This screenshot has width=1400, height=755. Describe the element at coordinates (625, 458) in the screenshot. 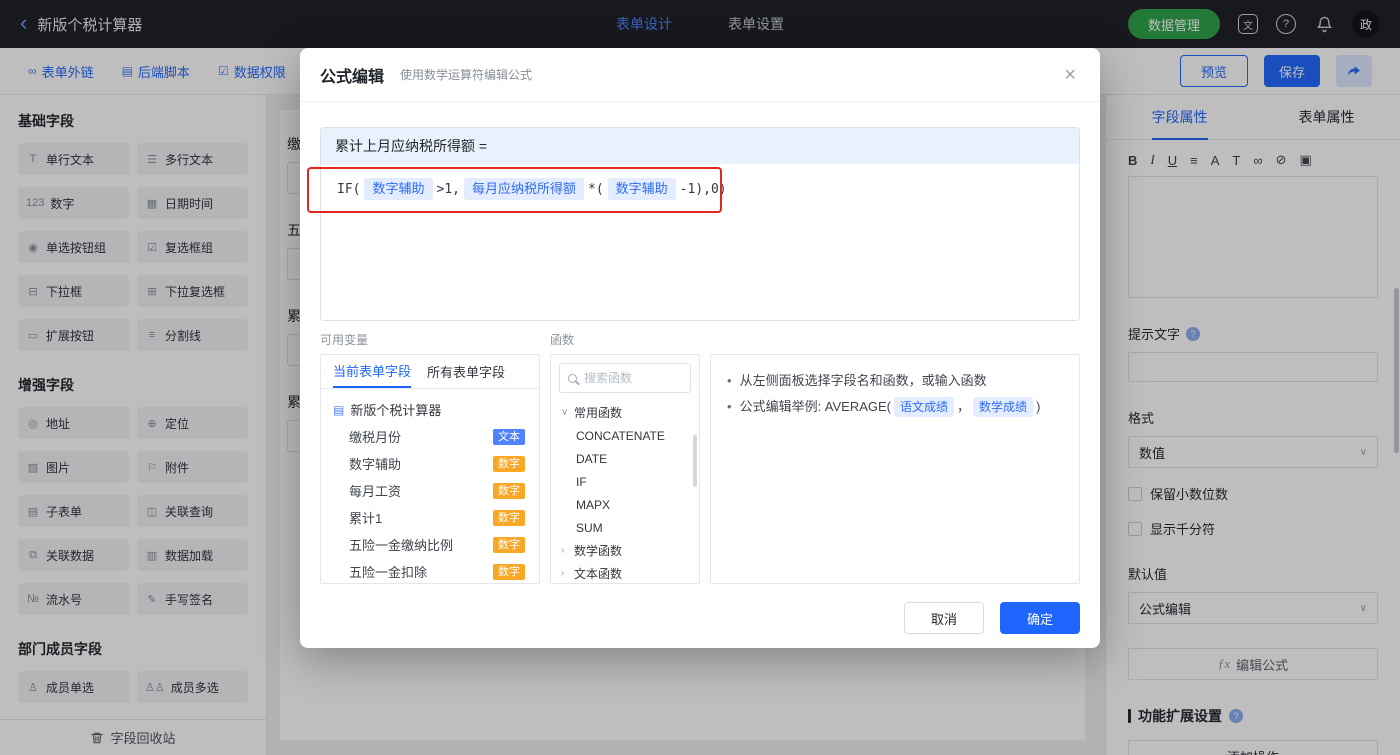

I see `function-item: DATE` at that location.